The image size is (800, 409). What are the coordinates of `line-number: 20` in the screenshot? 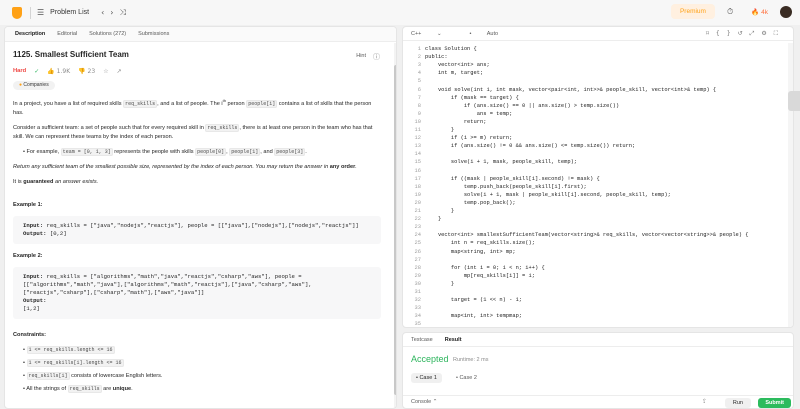 It's located at (417, 202).